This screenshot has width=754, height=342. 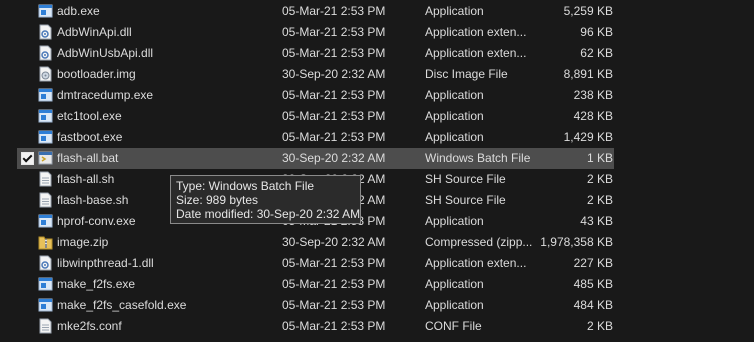 I want to click on file-size: 62 KB, so click(x=596, y=53).